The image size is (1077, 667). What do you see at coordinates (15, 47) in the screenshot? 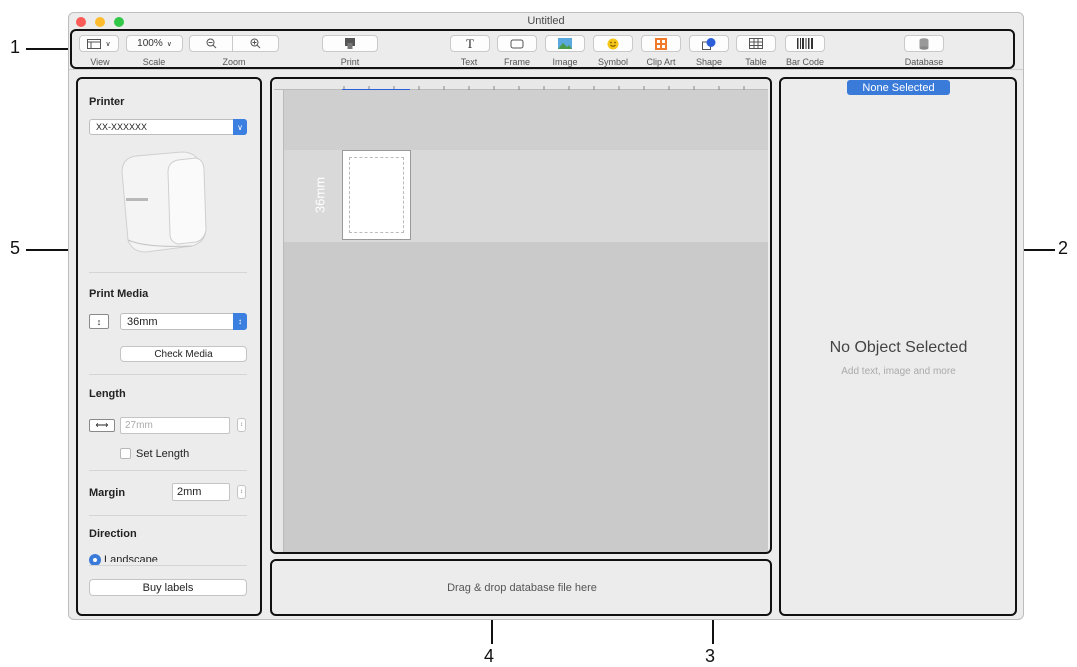
I see `callout-1: 1` at bounding box center [15, 47].